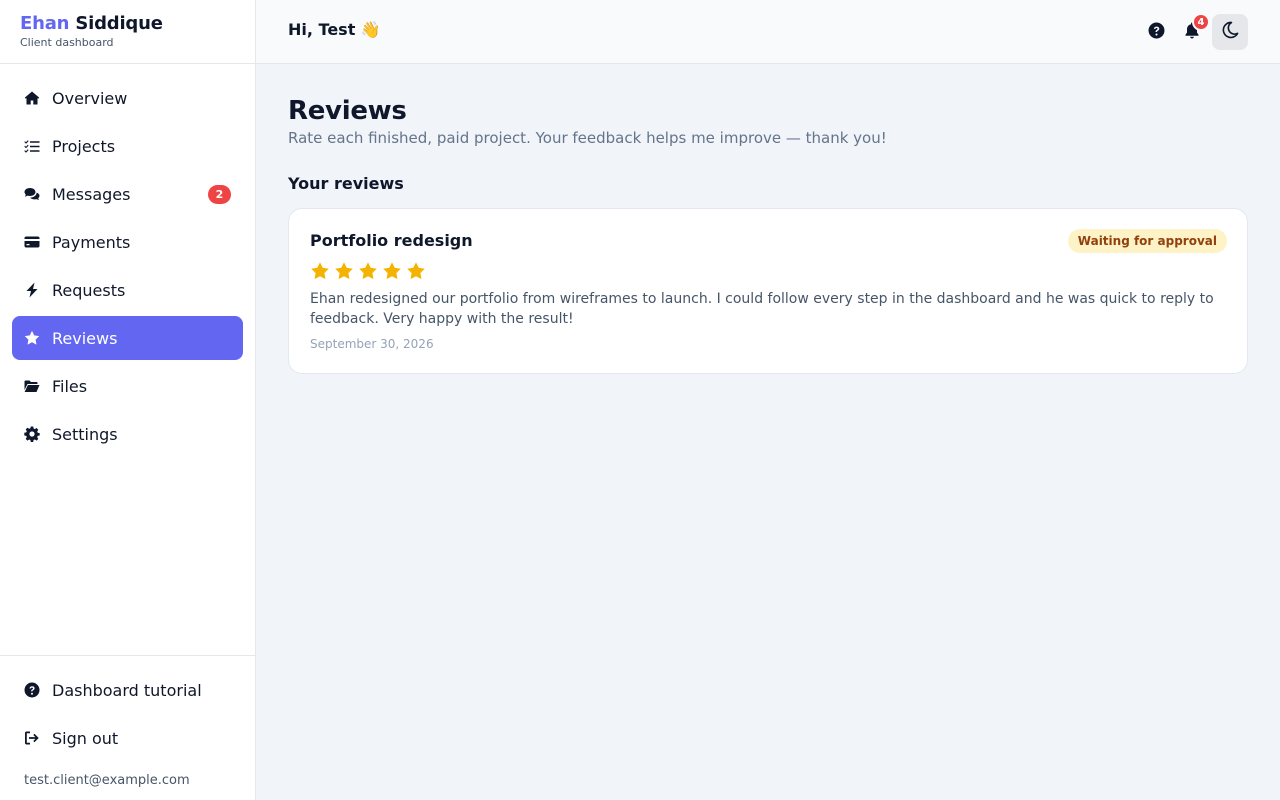  Describe the element at coordinates (45, 23) in the screenshot. I see `brand-first-name: Ehan` at that location.